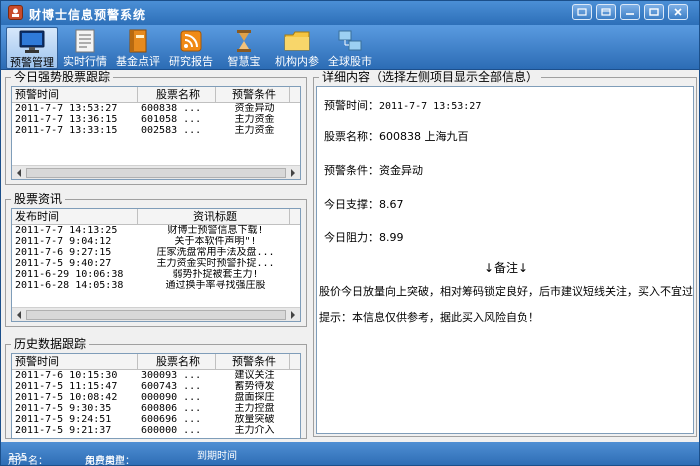 The height and width of the screenshot is (466, 700). What do you see at coordinates (156, 375) in the screenshot?
I see `table-row: 2011-7-6 10:15:30 300093 ... 建议关注` at bounding box center [156, 375].